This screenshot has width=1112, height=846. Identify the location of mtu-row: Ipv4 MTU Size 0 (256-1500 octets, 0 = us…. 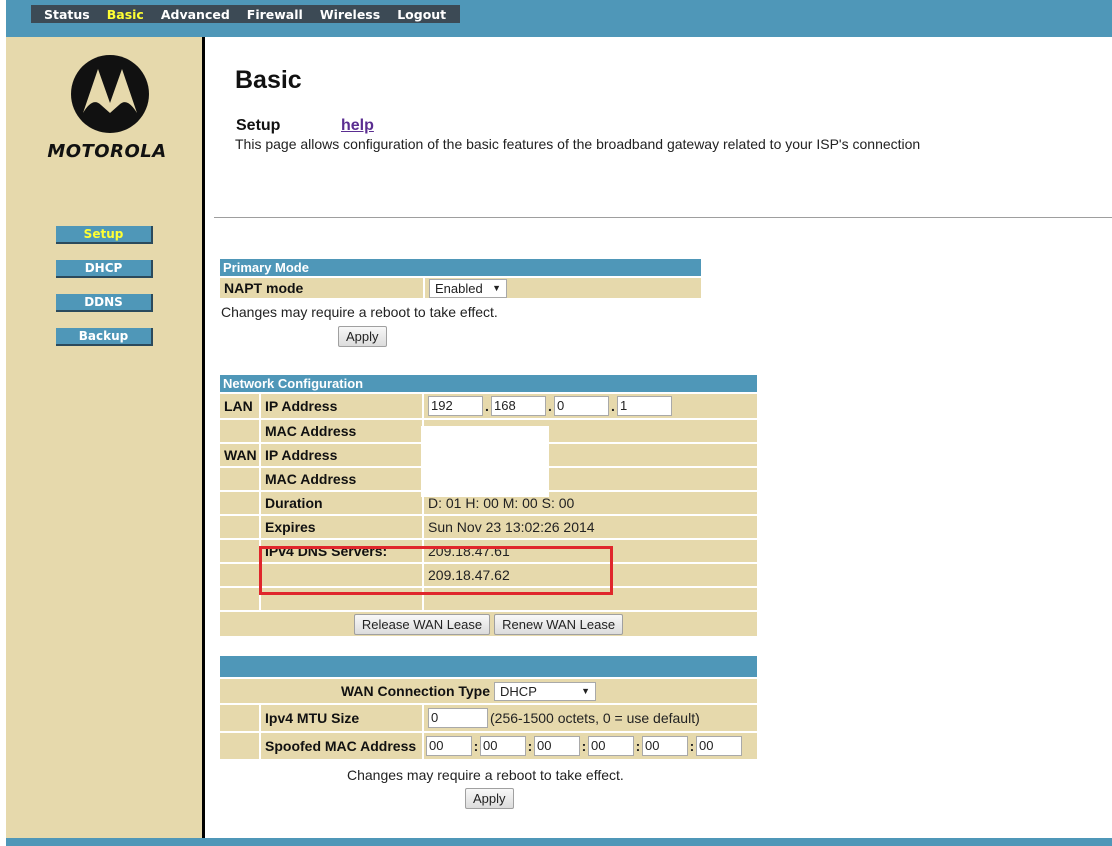
(488, 717).